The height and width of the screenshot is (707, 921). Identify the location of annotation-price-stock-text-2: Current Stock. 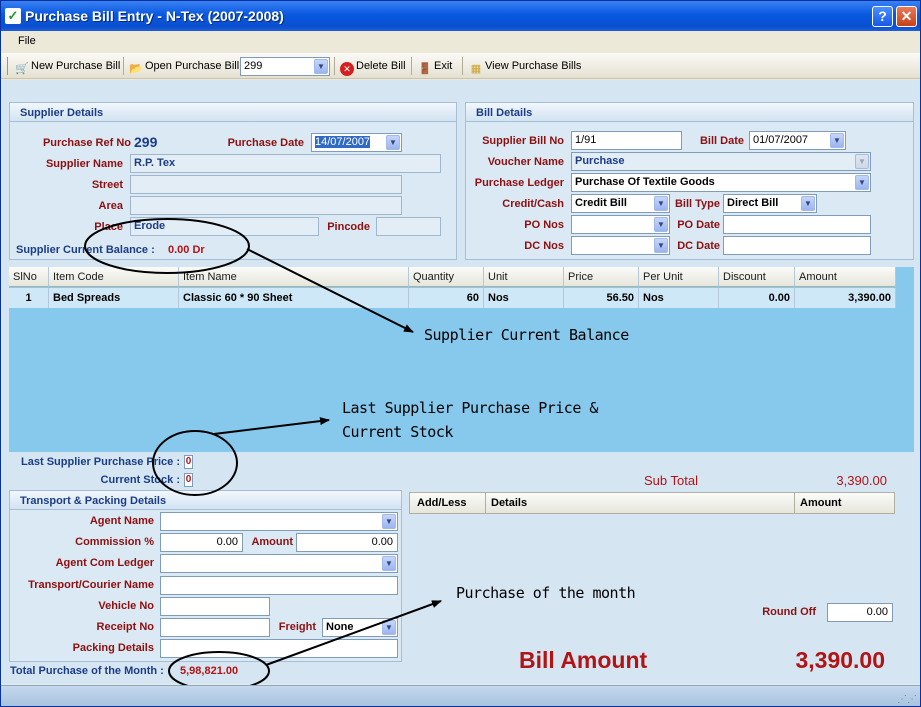
(397, 432).